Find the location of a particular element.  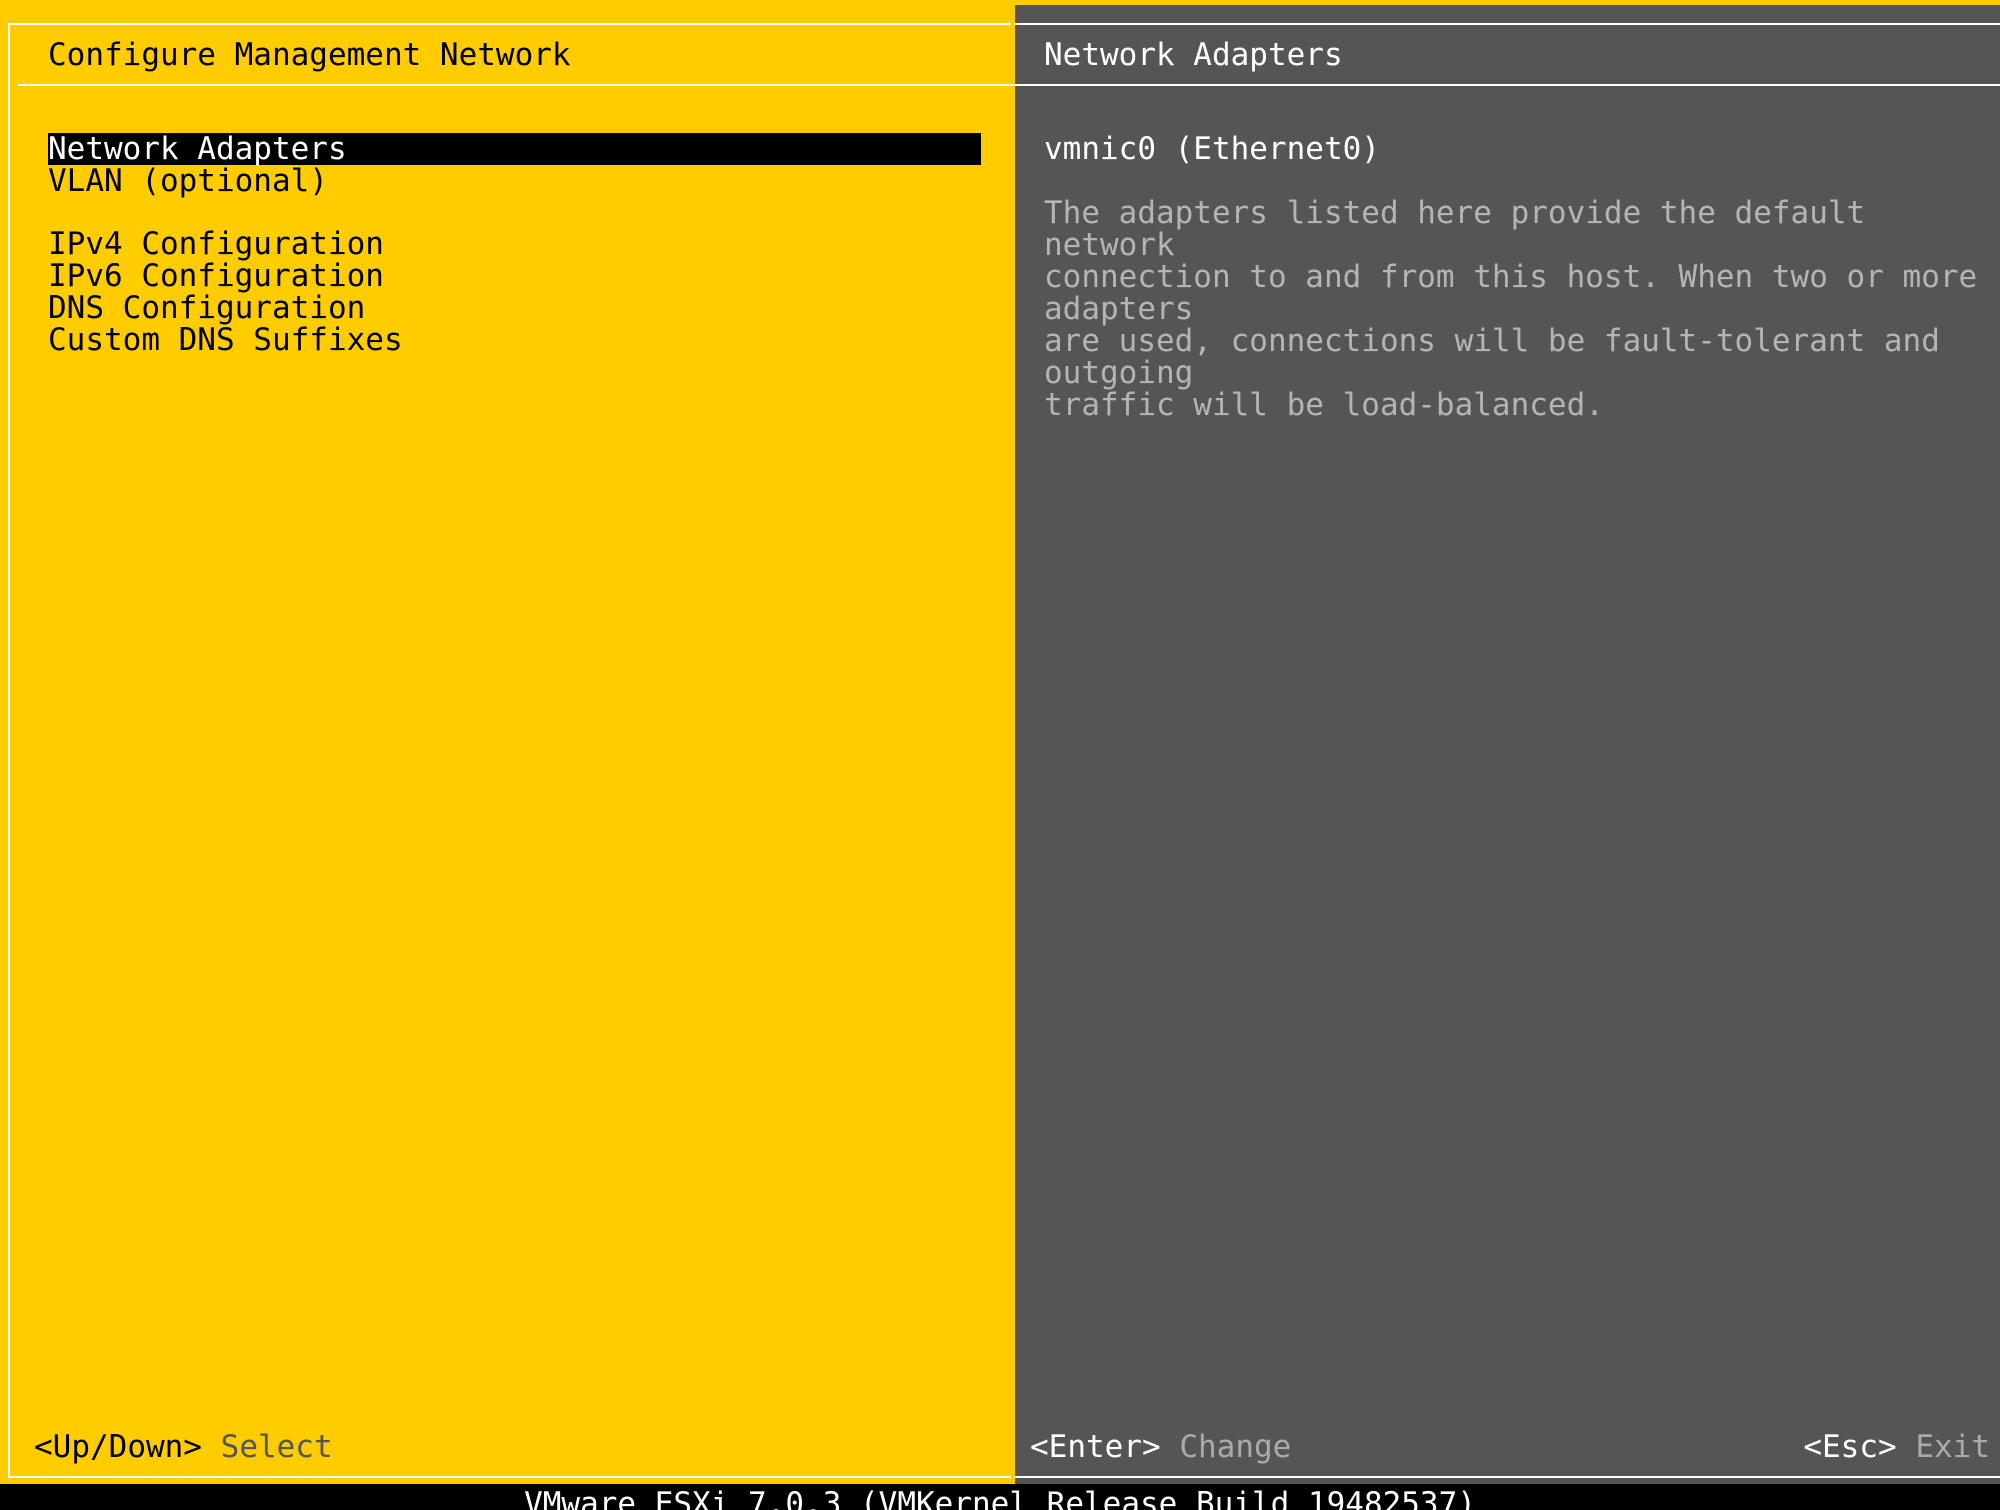

exit-hint: <Esc> Exit is located at coordinates (1896, 1447).